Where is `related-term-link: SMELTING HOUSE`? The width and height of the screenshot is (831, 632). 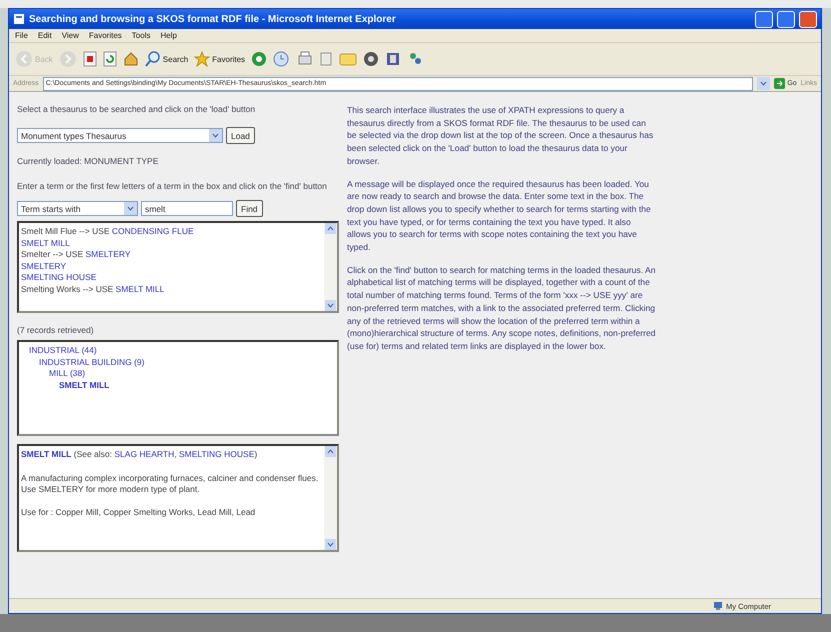
related-term-link: SMELTING HOUSE is located at coordinates (216, 454).